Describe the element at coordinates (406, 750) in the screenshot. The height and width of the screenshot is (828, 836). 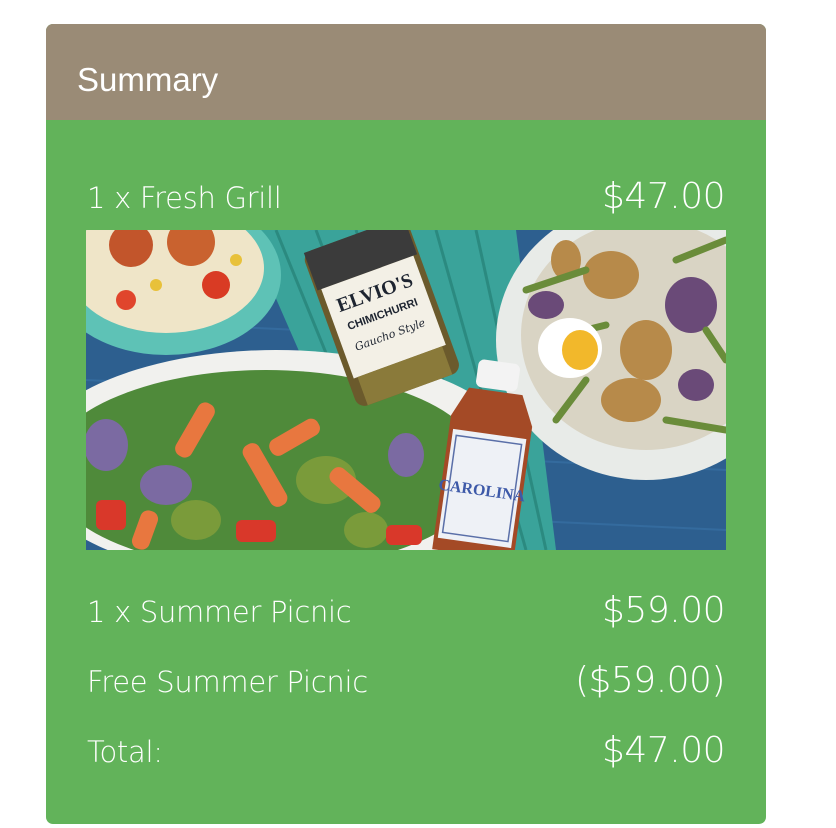
I see `total-row: Total: $47.00` at that location.